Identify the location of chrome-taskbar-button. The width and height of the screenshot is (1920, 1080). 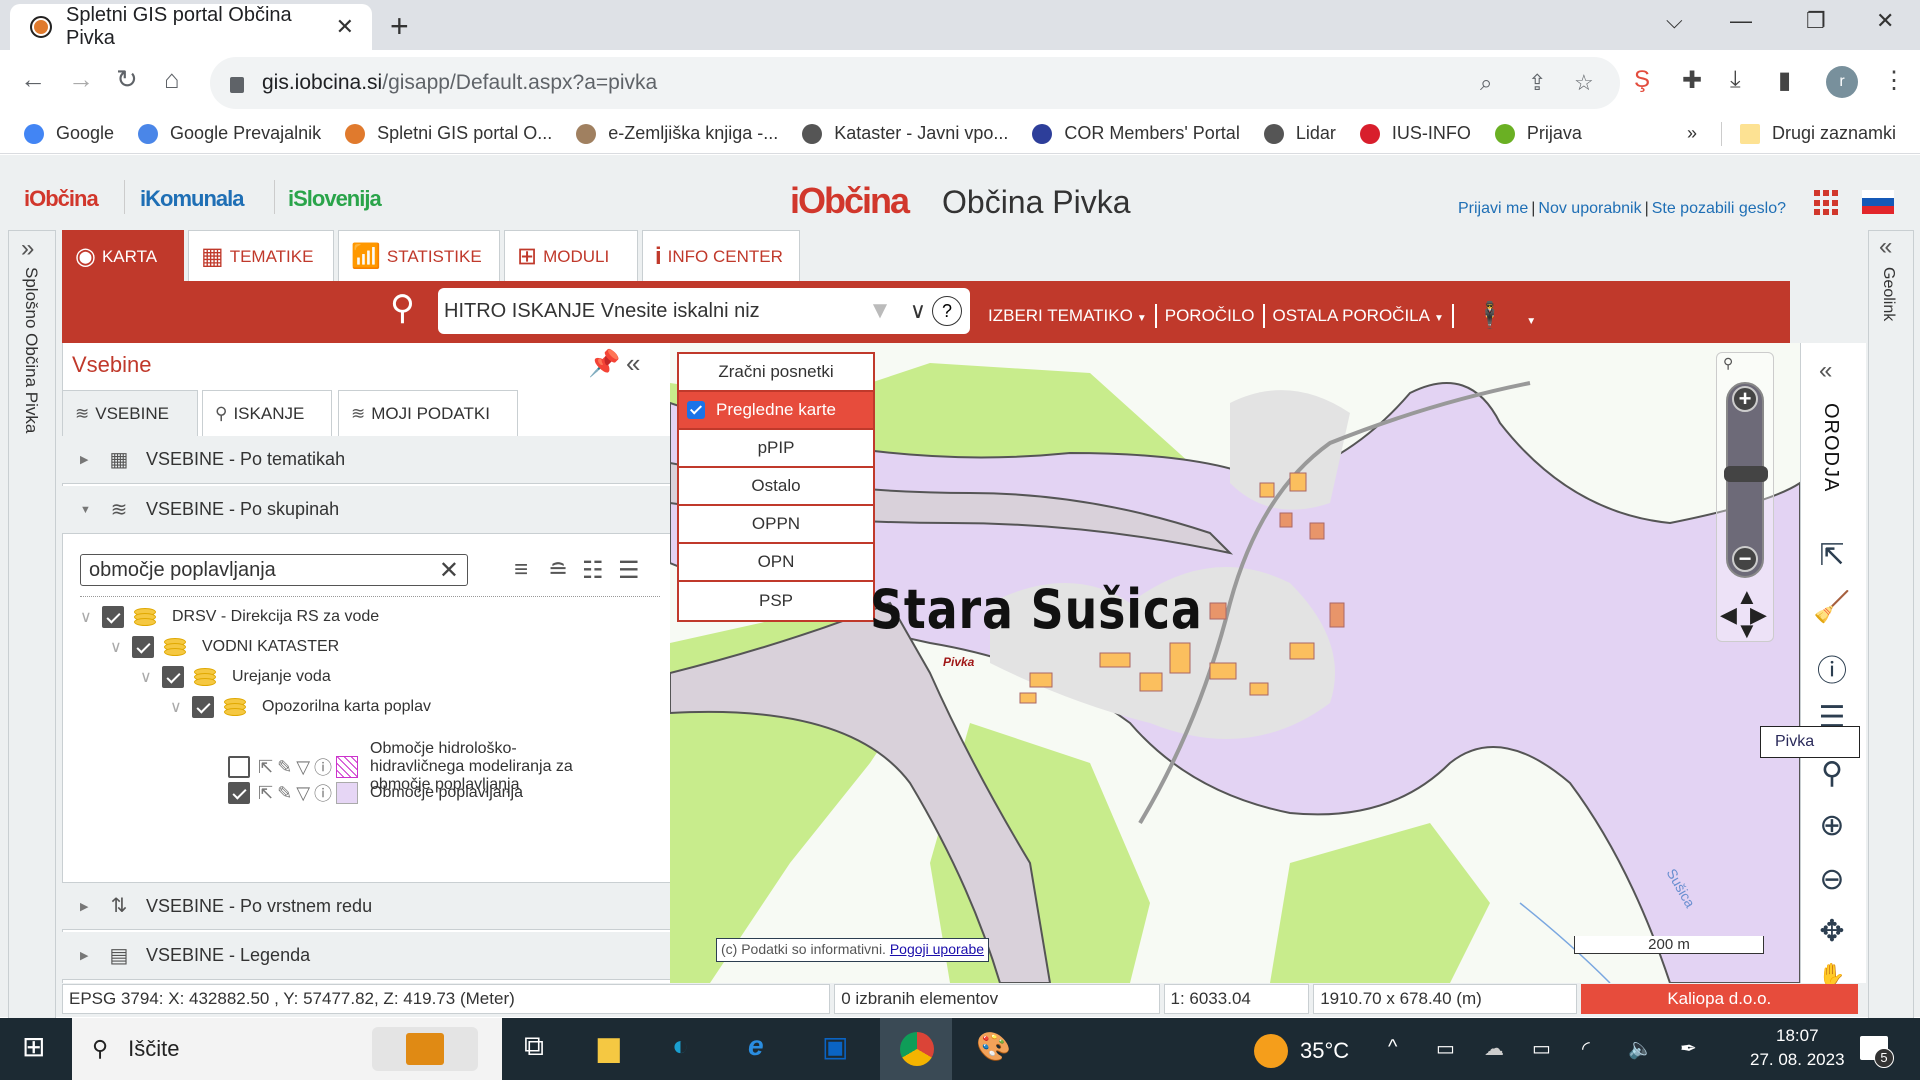
(916, 1049).